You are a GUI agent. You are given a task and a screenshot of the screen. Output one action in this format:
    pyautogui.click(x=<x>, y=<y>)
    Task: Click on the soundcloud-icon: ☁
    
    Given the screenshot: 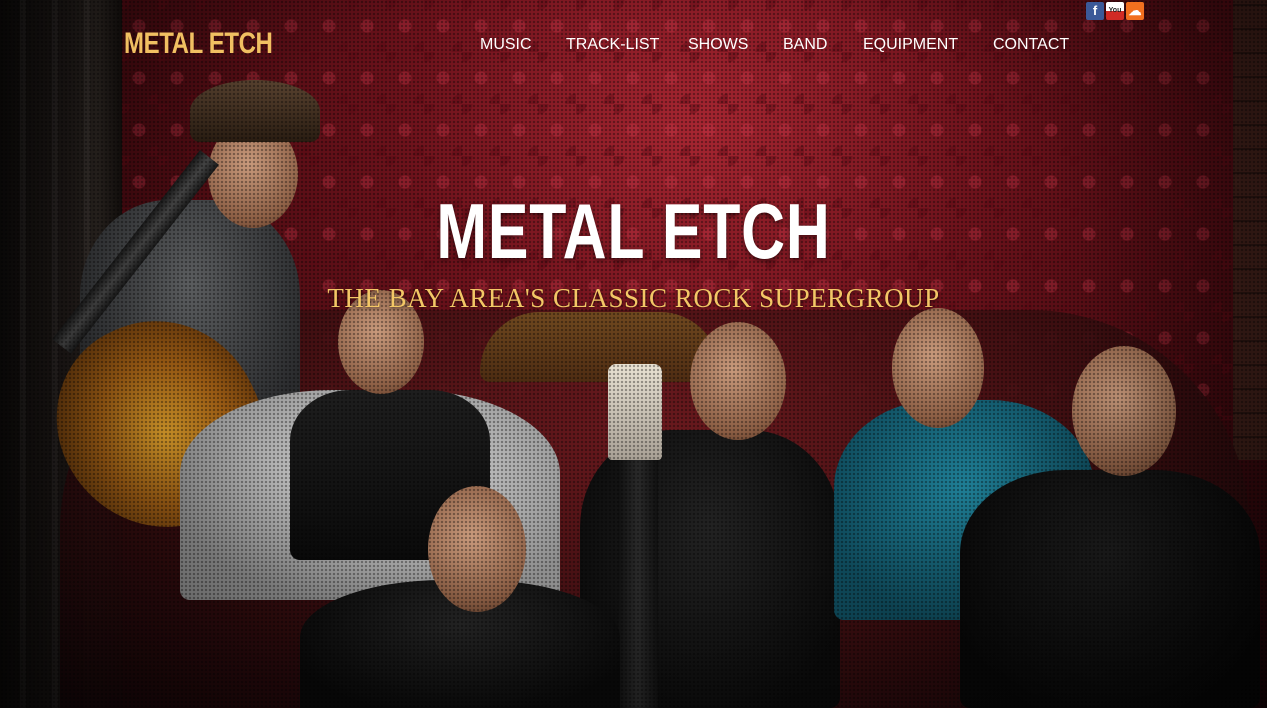 What is the action you would take?
    pyautogui.click(x=1135, y=11)
    